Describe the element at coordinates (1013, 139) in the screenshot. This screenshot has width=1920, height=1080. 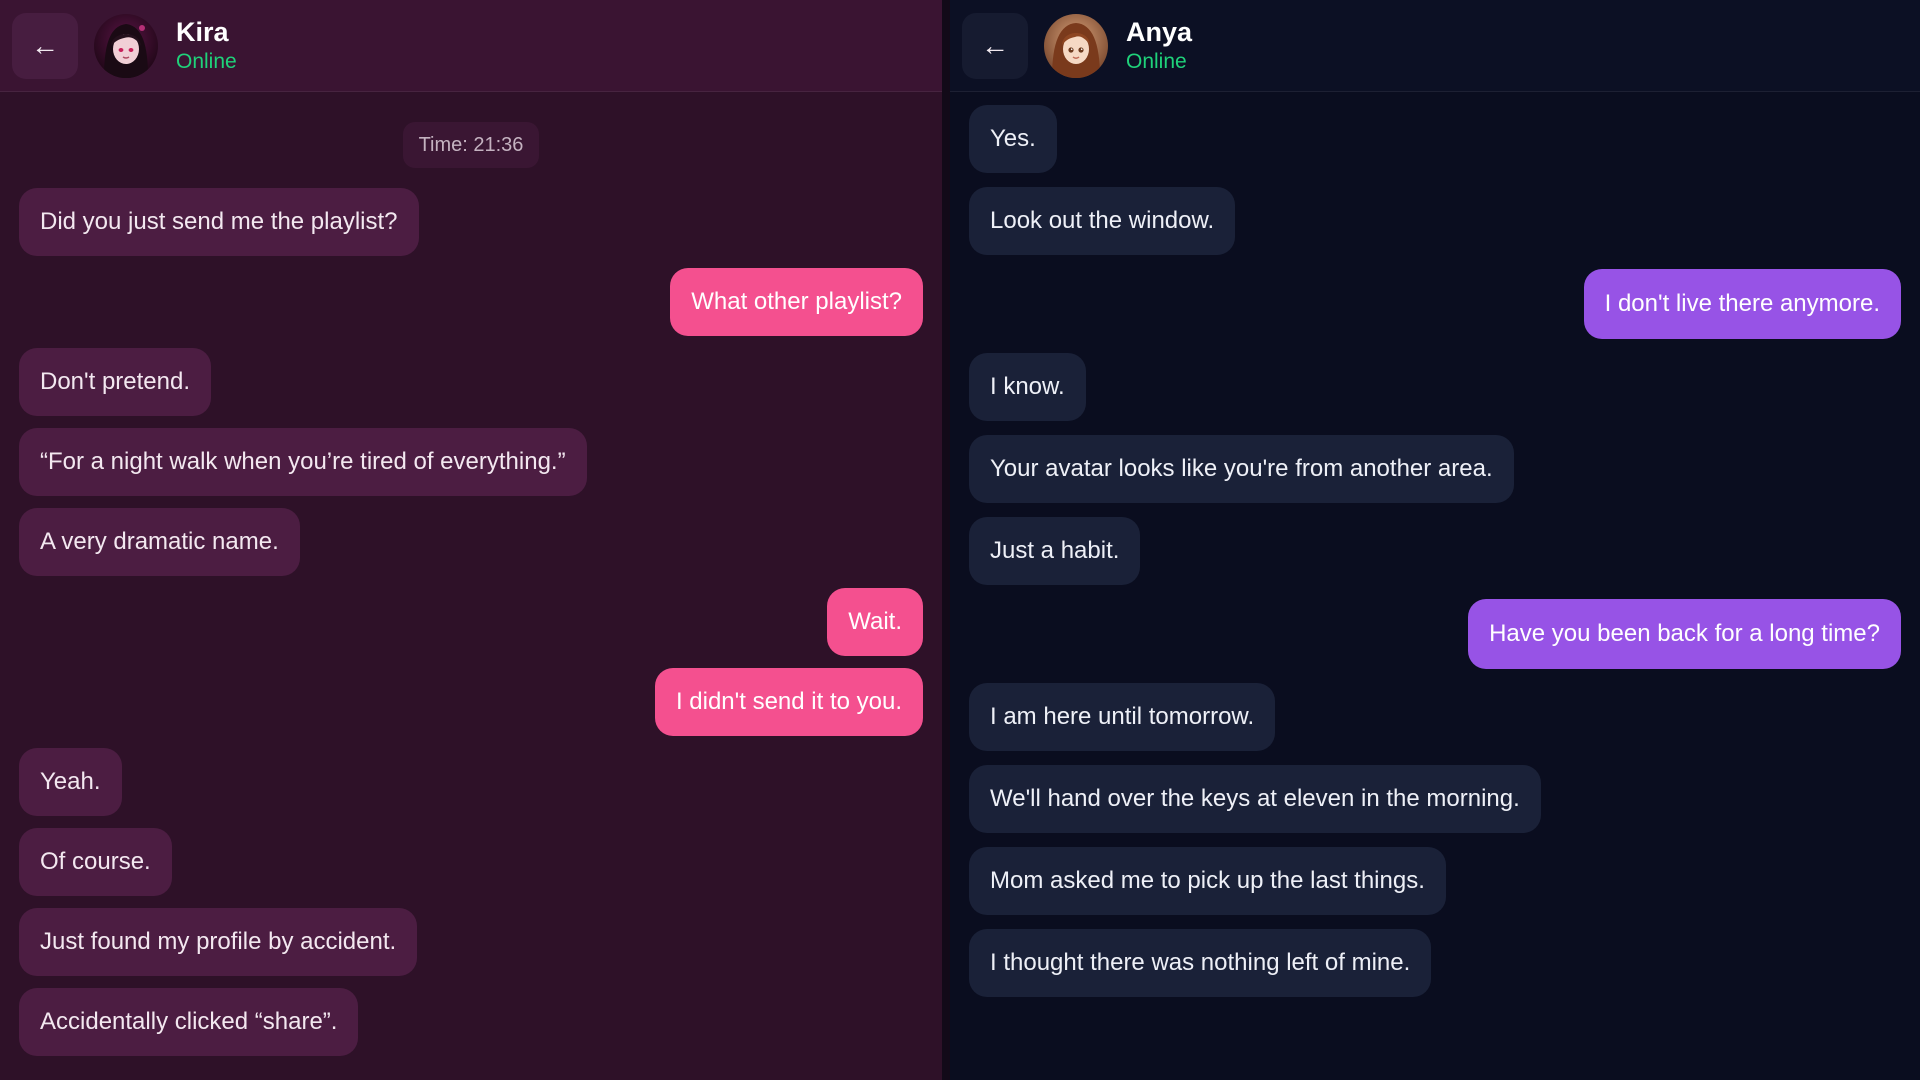
I see `incoming-message: Yes.` at that location.